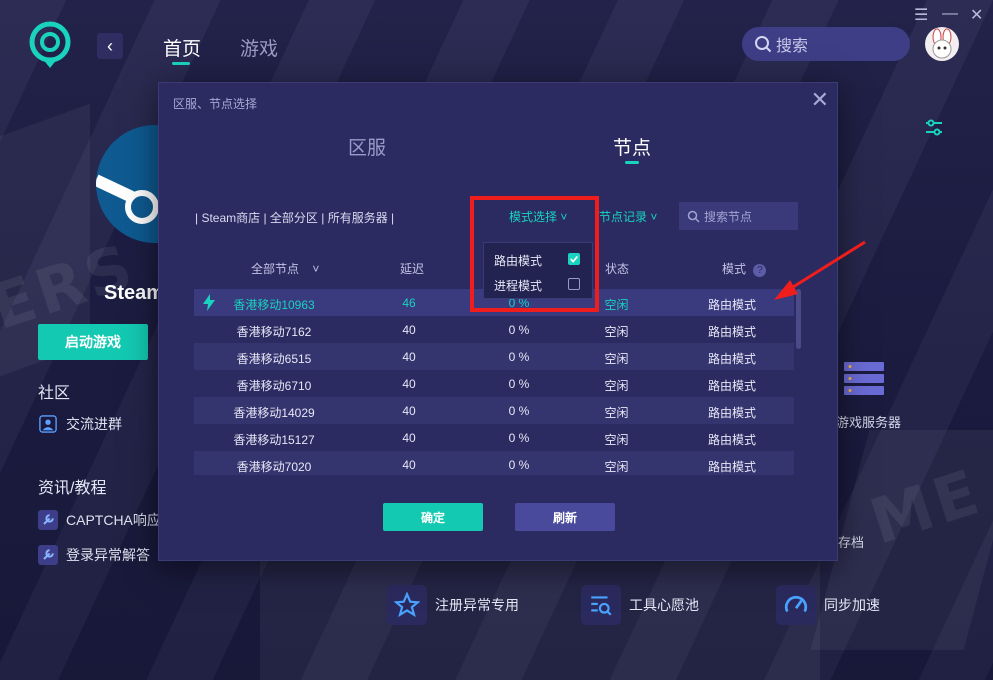 Image resolution: width=993 pixels, height=680 pixels. What do you see at coordinates (868, 421) in the screenshot?
I see `game-server-label: 游戏服务器` at bounding box center [868, 421].